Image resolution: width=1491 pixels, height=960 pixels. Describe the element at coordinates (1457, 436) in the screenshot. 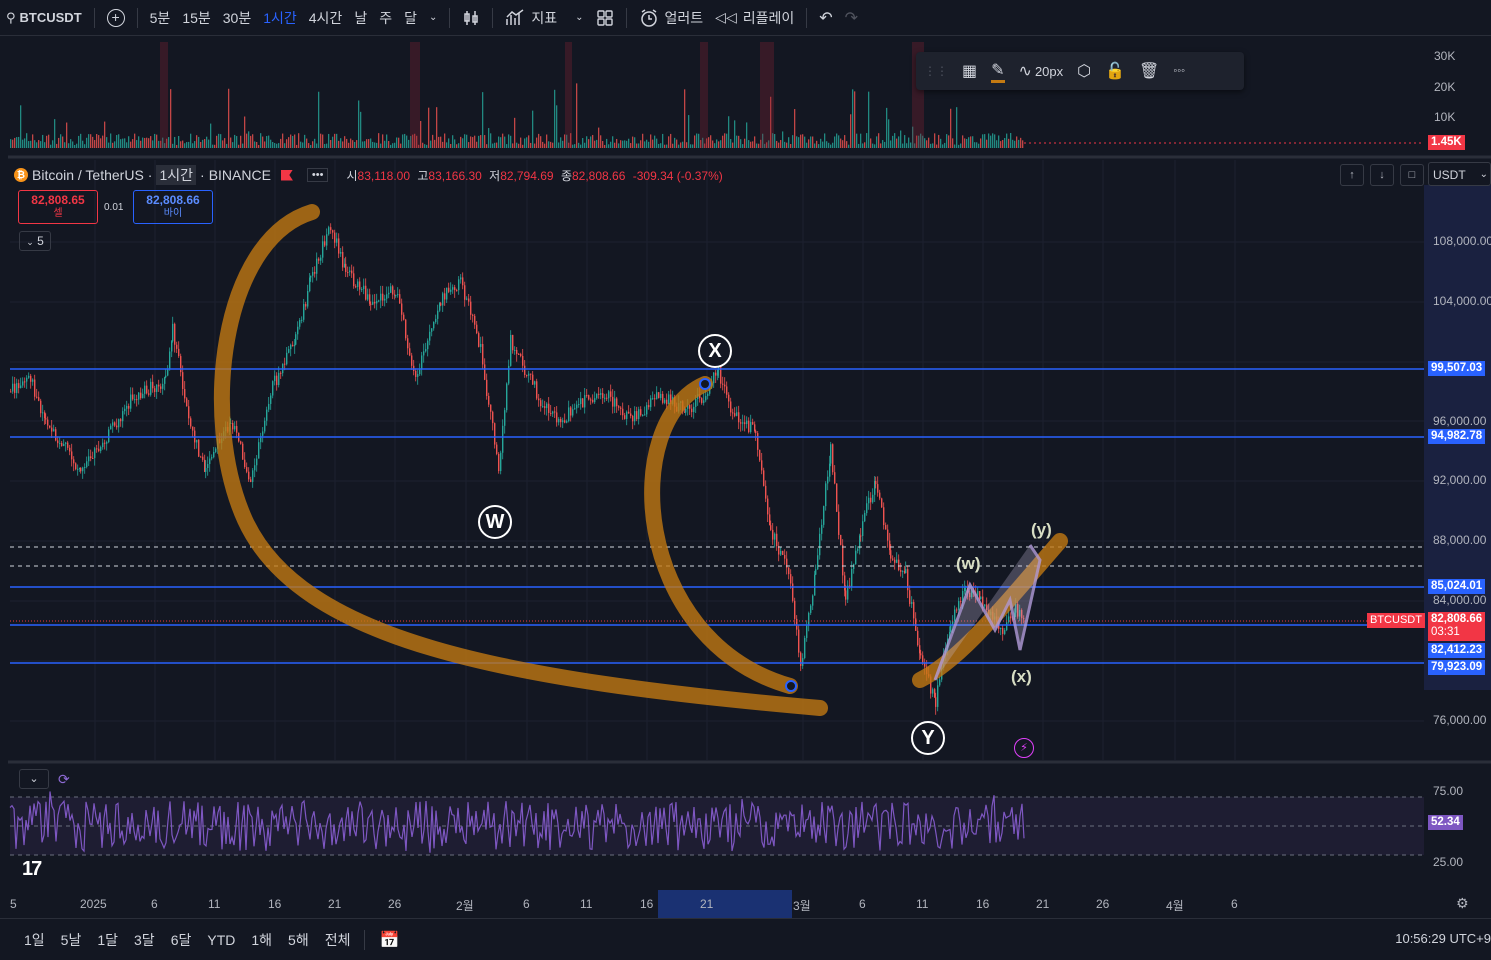

I see `price-tag-94982: 94,982.78` at that location.